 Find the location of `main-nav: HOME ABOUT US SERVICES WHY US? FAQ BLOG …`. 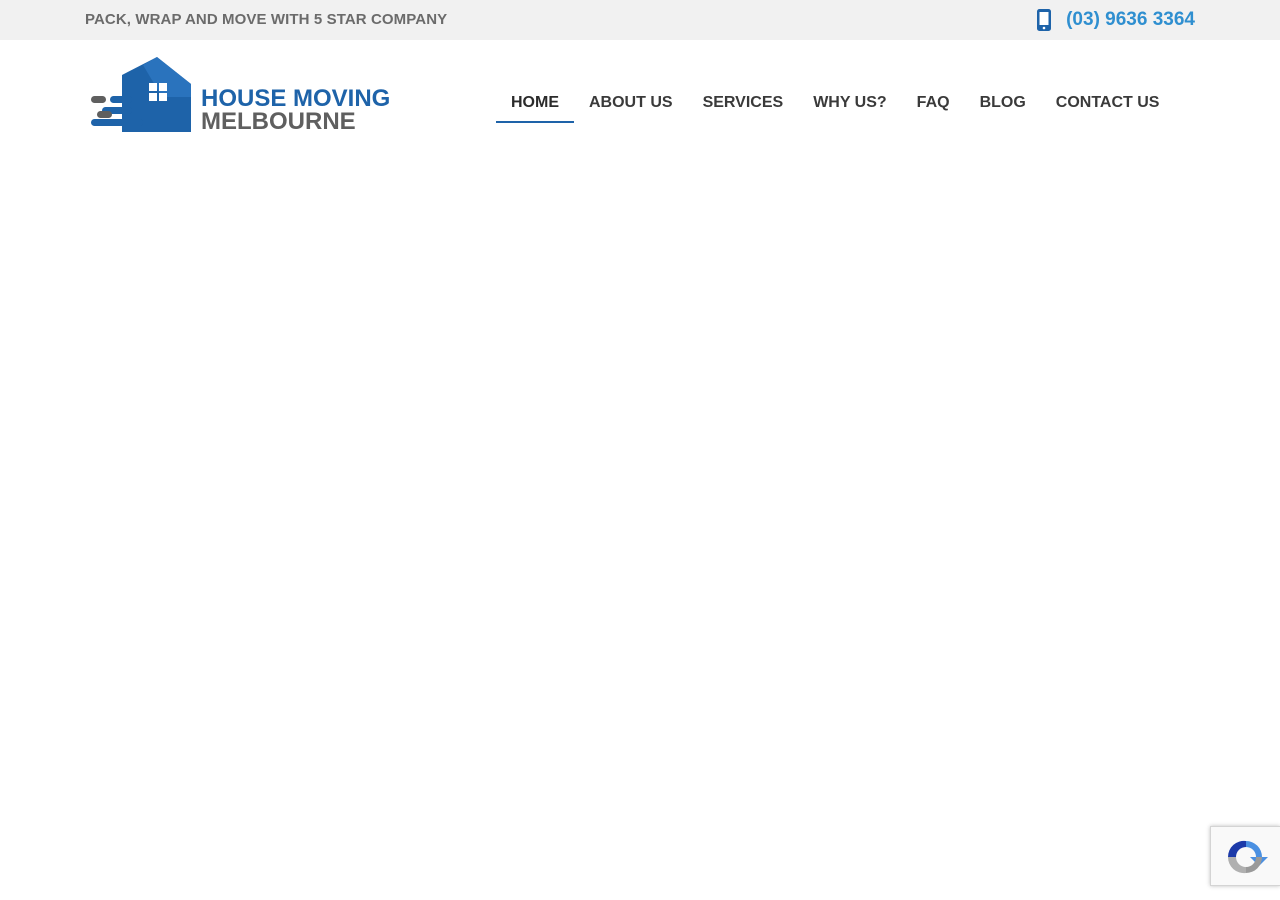

main-nav: HOME ABOUT US SERVICES WHY US? FAQ BLOG … is located at coordinates (835, 105).